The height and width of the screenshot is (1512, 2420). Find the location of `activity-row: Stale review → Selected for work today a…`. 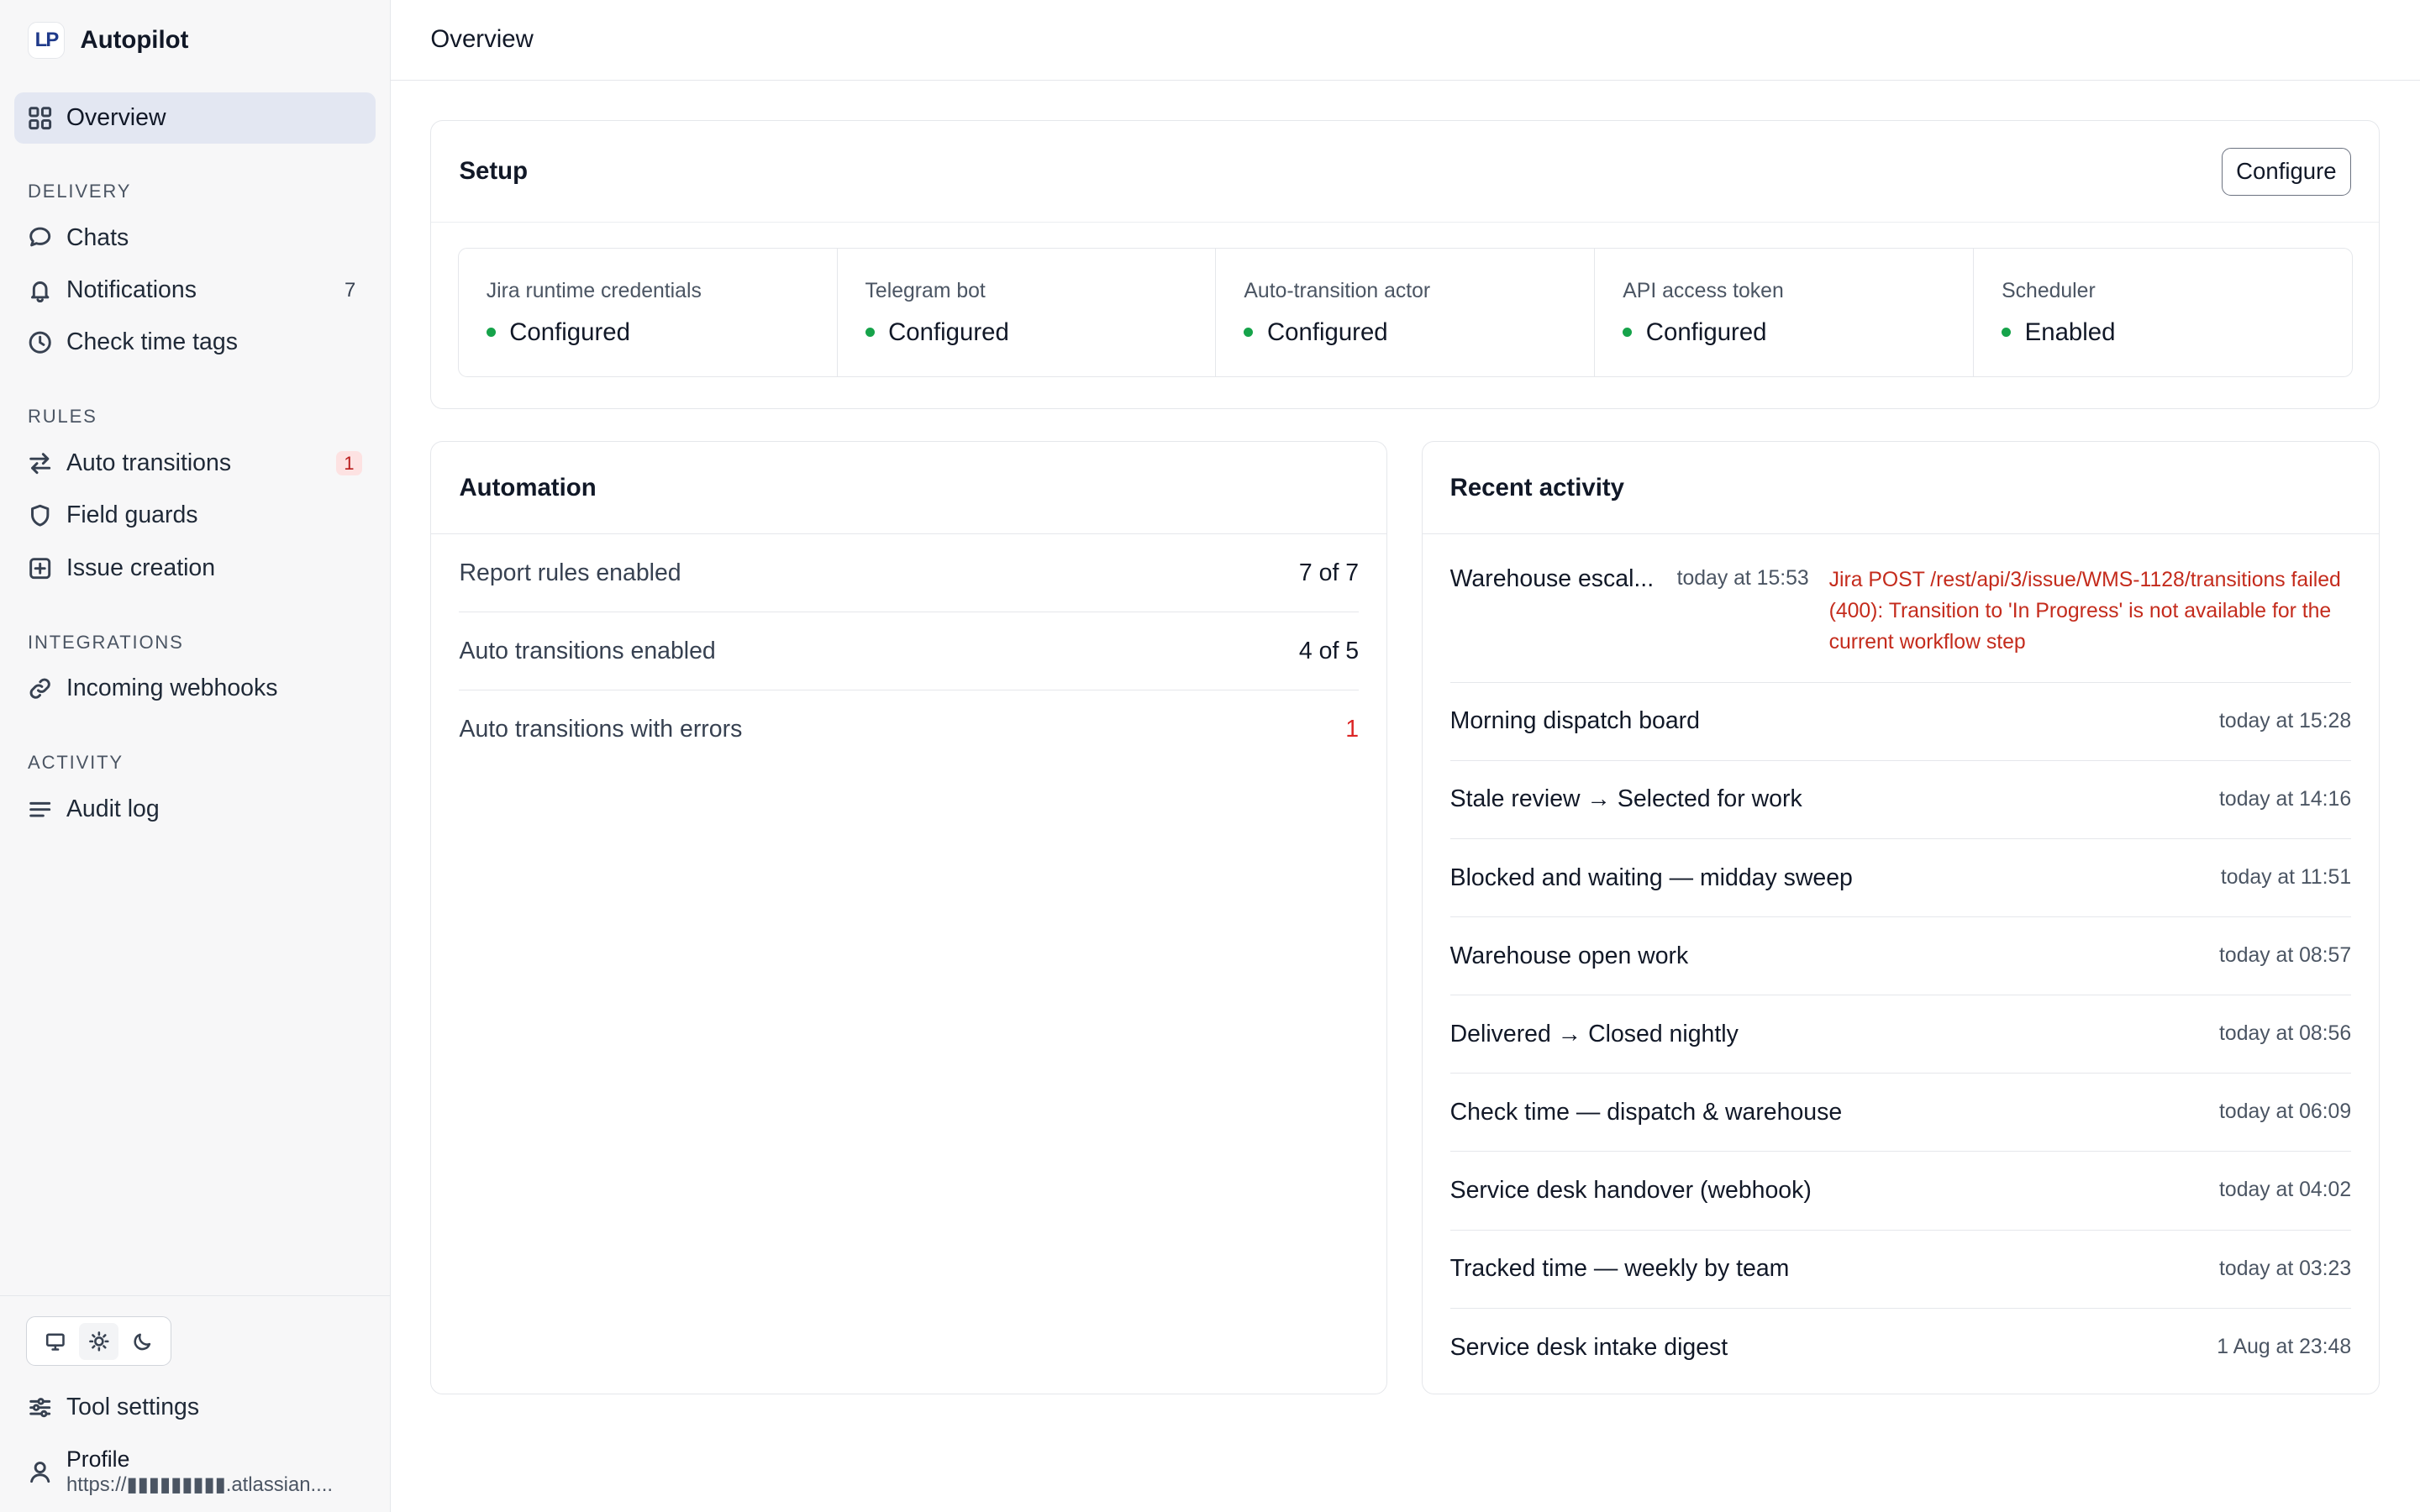

activity-row: Stale review → Selected for work today a… is located at coordinates (1901, 800).